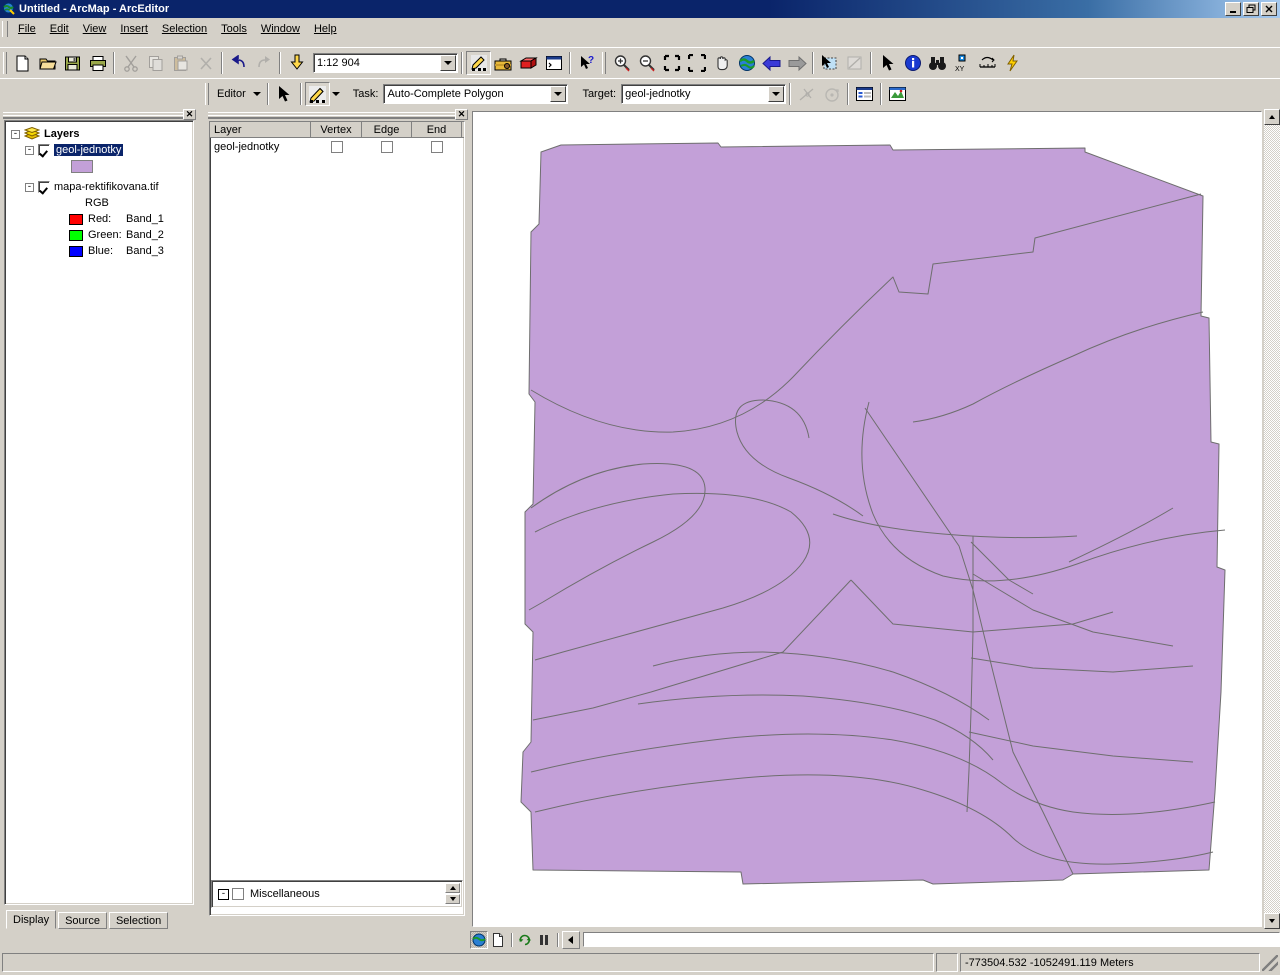 The height and width of the screenshot is (975, 1280). I want to click on print-icon, so click(97, 63).